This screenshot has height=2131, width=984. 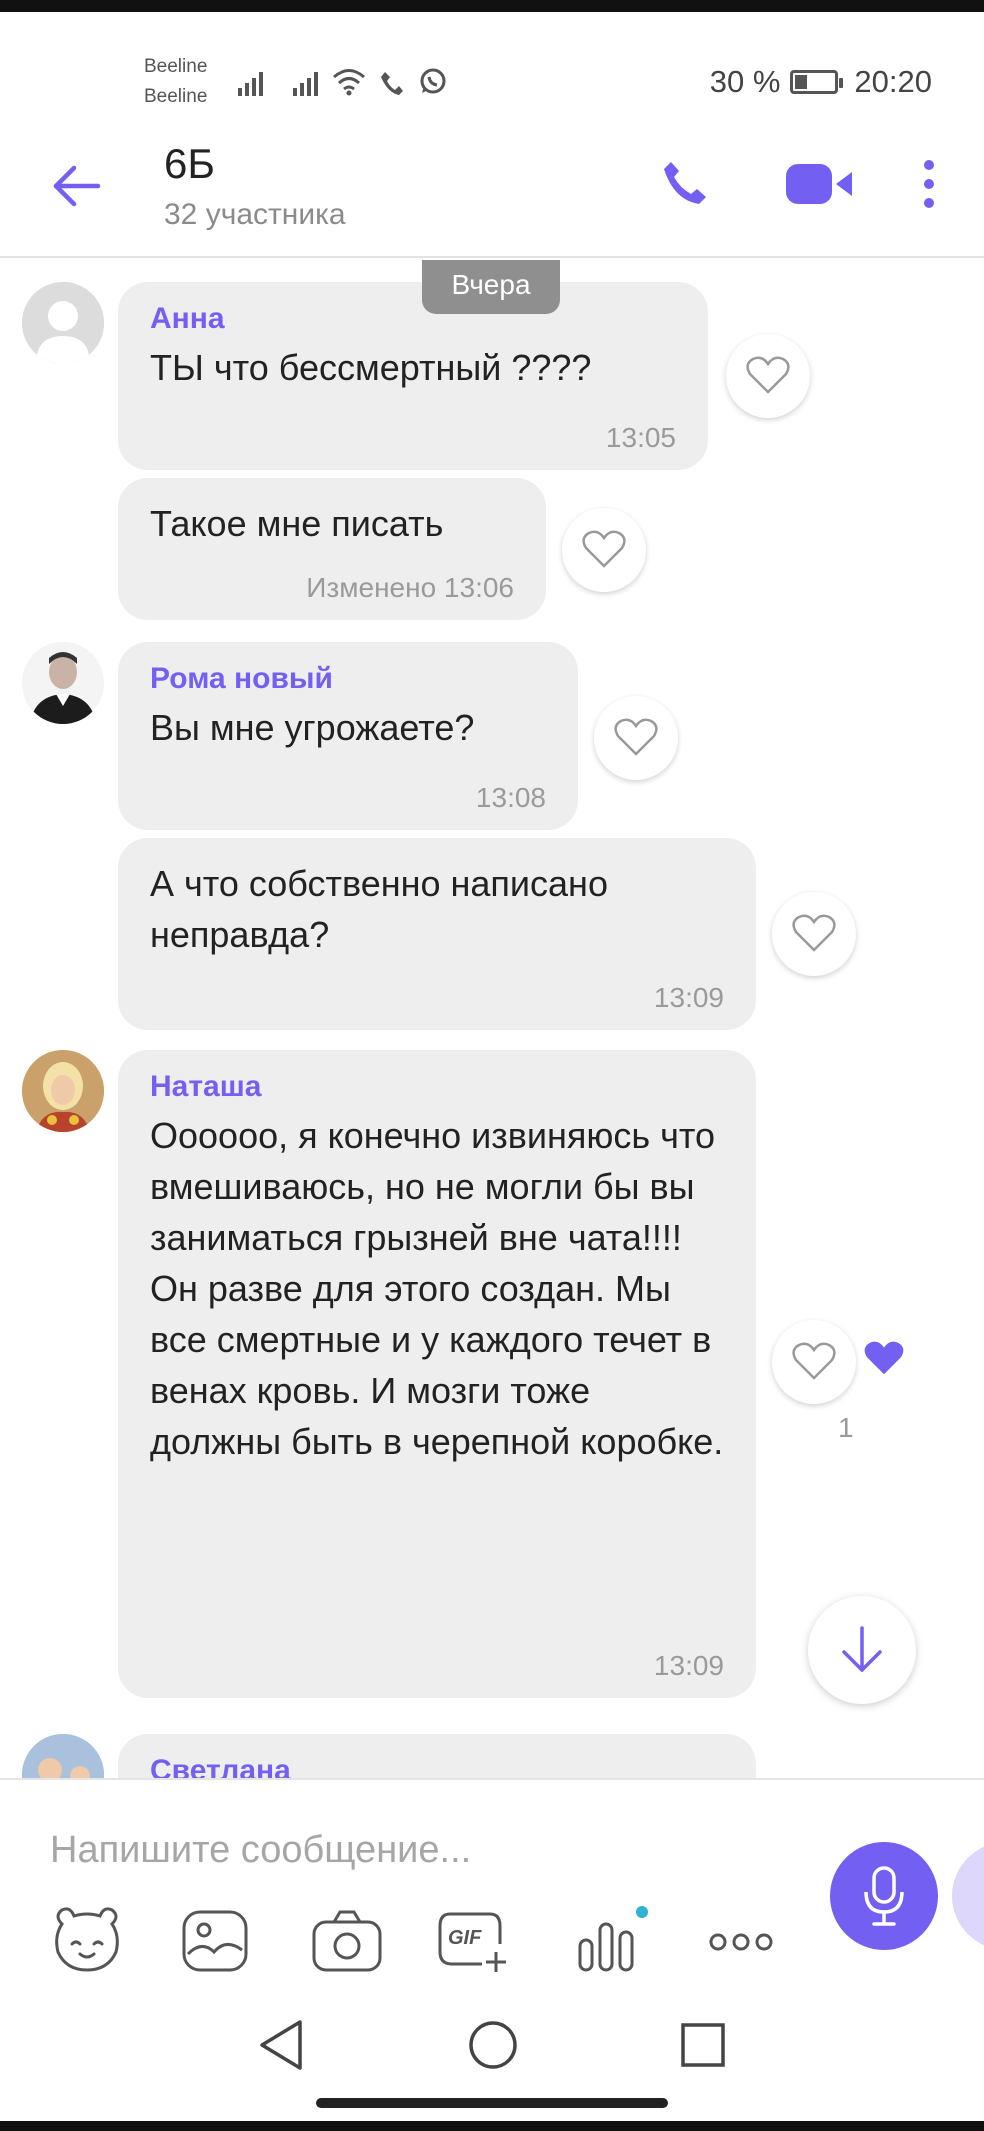 I want to click on home-indicator, so click(x=492, y=2103).